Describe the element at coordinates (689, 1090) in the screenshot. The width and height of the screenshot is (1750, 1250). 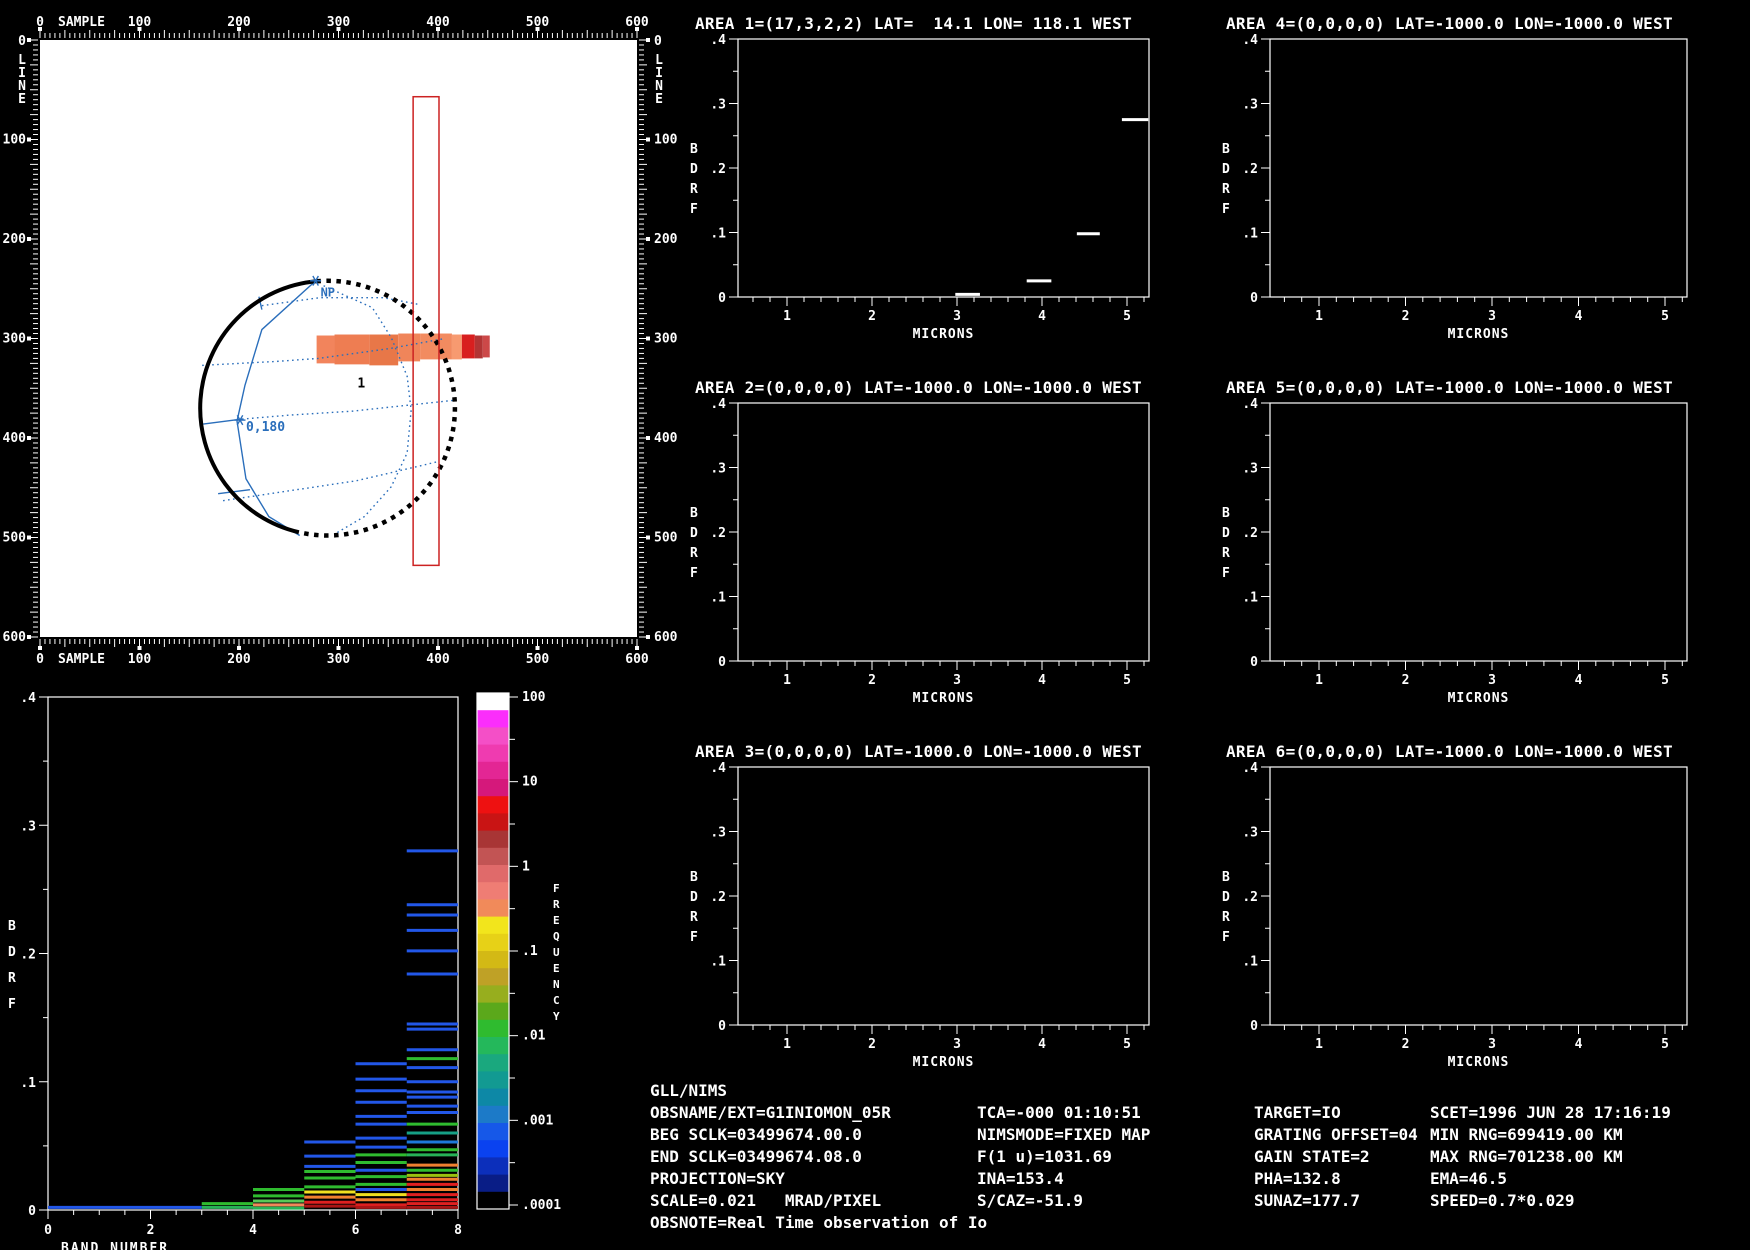
I see `instrument-label: GLL/NIMS` at that location.